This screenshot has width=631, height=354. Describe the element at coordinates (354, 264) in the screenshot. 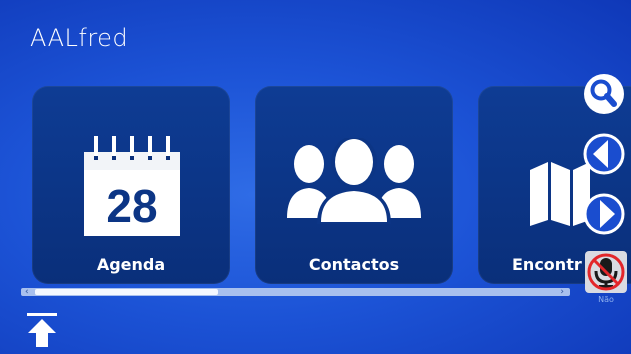

I see `tile-contactos-label: Contactos` at that location.